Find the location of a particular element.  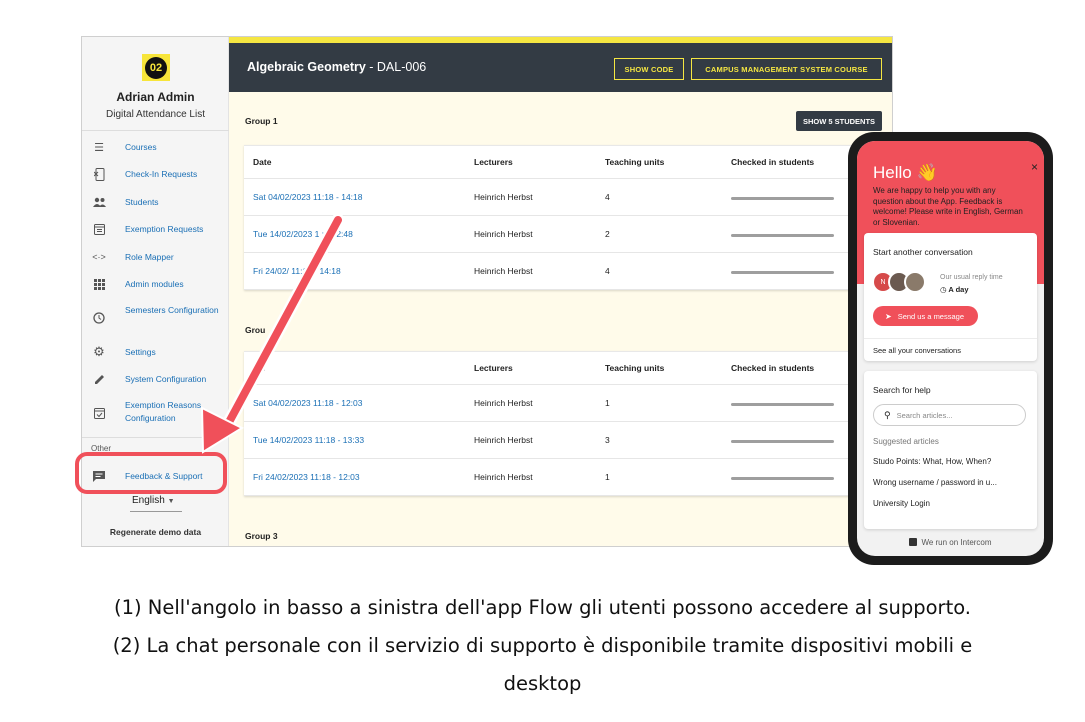

sidebar-item-role-mapper: <·> Role Mapper is located at coordinates (155, 257).